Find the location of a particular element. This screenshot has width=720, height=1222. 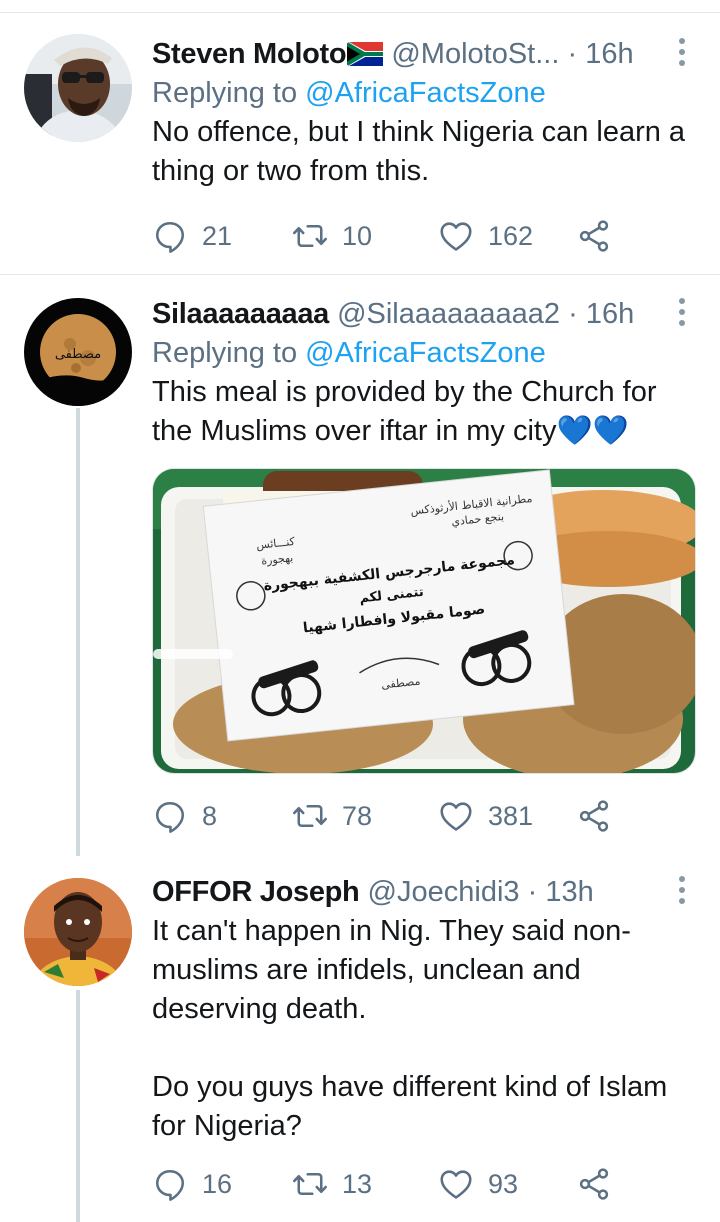

tweet-header: Steven Moloto @MolotoSt... · 16h is located at coordinates (426, 54).